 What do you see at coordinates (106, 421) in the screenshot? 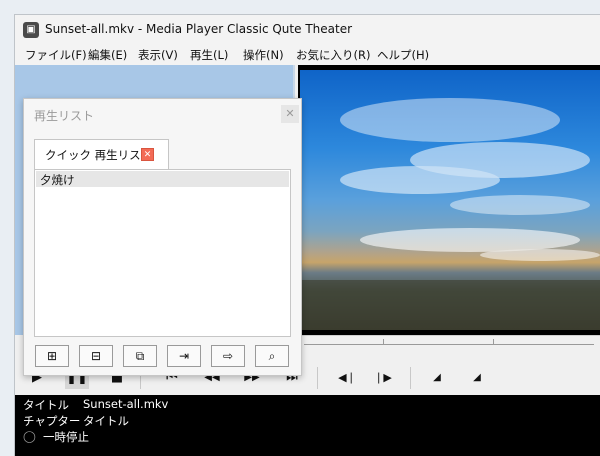
I see `chapter-value: タイトル` at bounding box center [106, 421].